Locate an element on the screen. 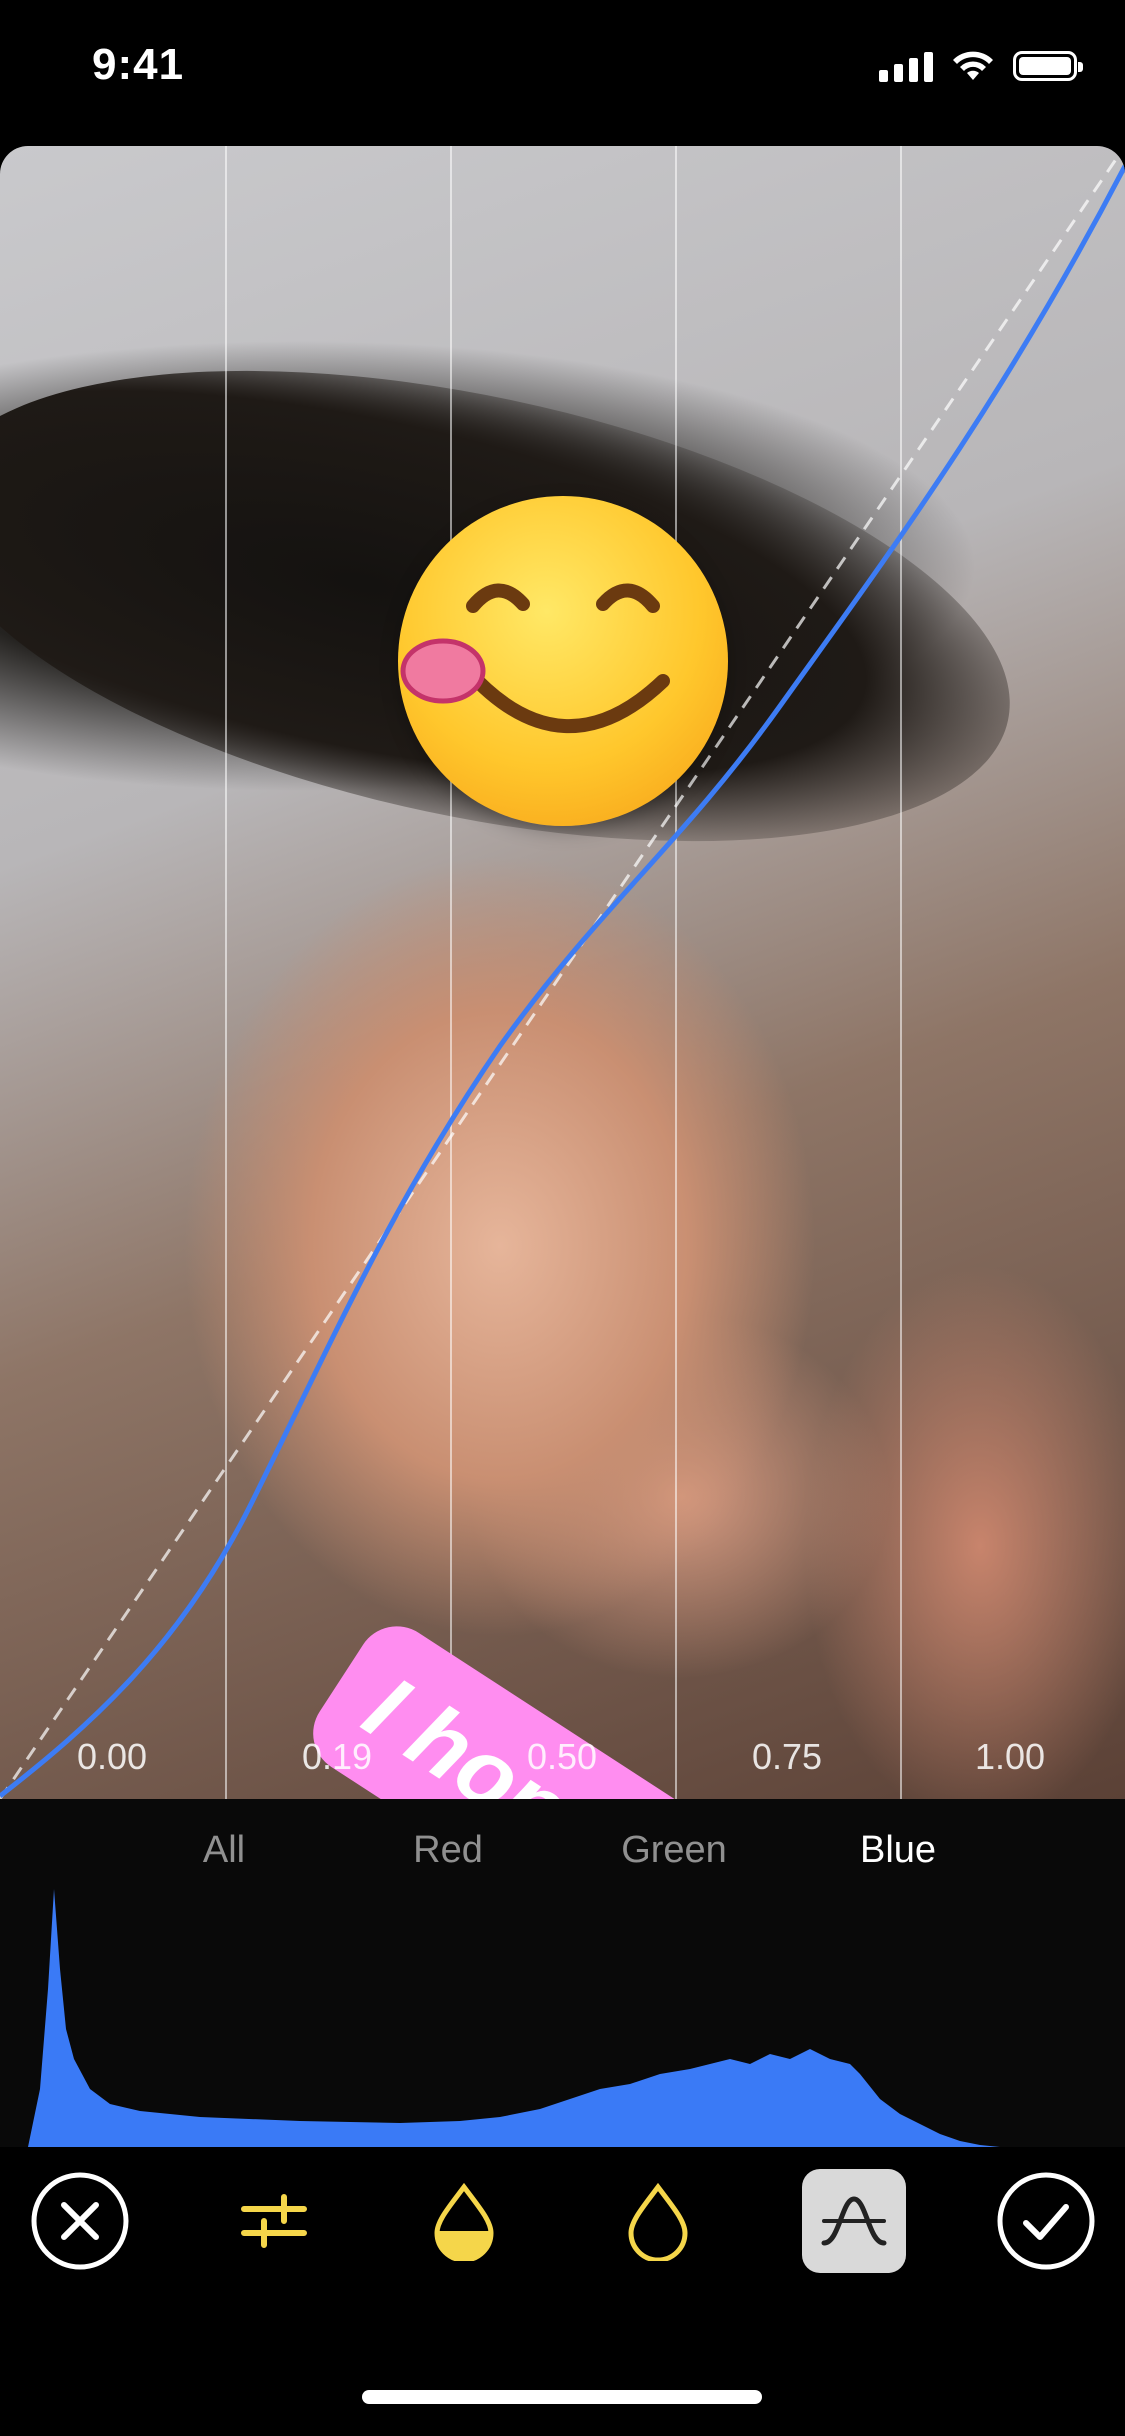  savoring-food-emoji-icon is located at coordinates (535, 658).